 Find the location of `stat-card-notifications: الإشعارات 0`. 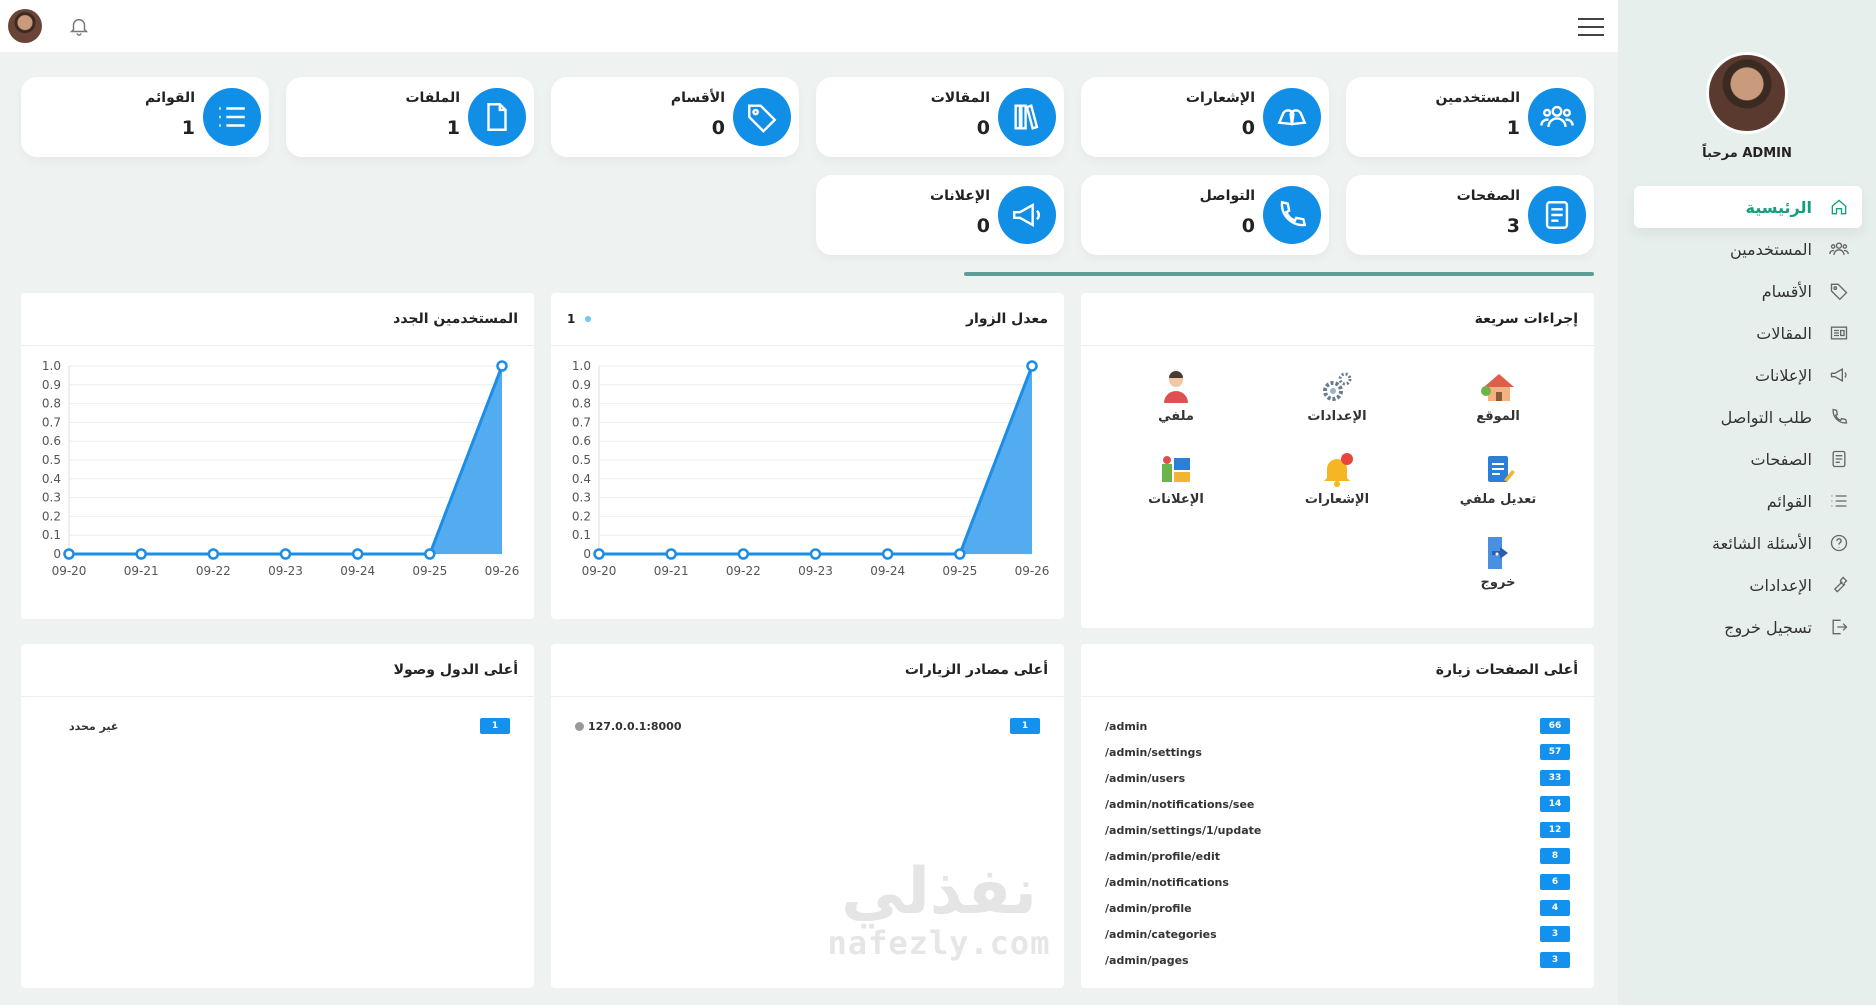

stat-card-notifications: الإشعارات 0 is located at coordinates (1205, 117).